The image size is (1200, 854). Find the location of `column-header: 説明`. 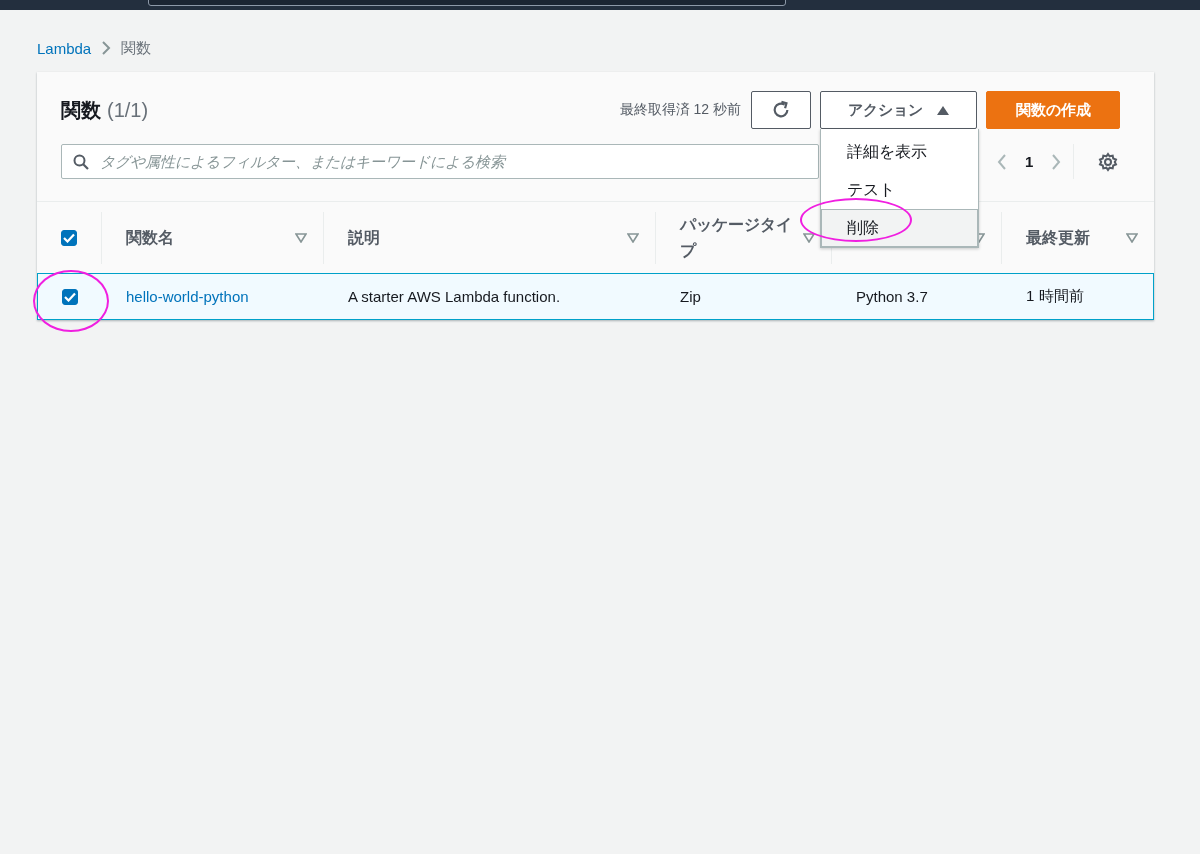

column-header: 説明 is located at coordinates (487, 238).